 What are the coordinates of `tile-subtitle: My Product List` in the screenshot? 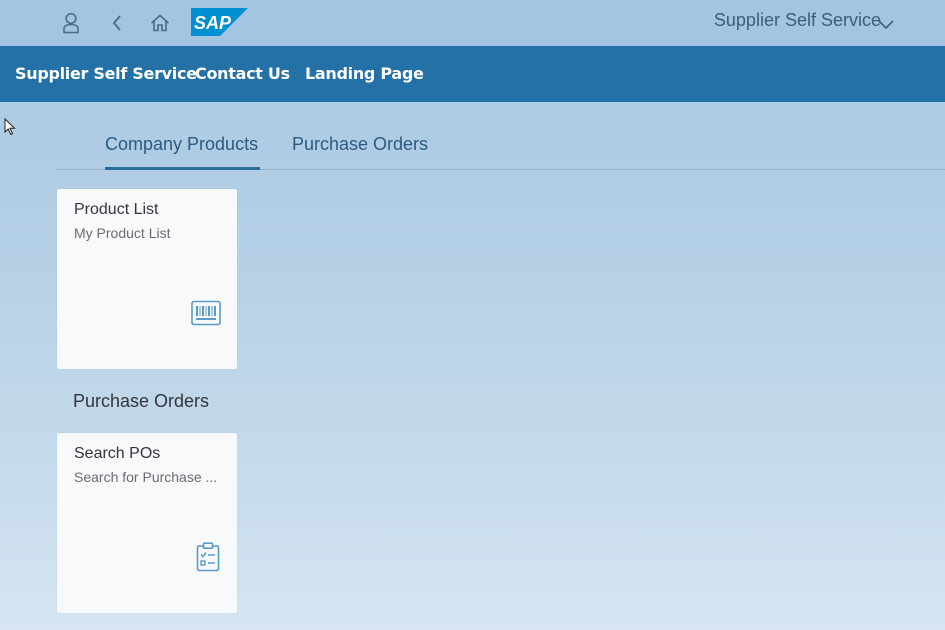 It's located at (122, 233).